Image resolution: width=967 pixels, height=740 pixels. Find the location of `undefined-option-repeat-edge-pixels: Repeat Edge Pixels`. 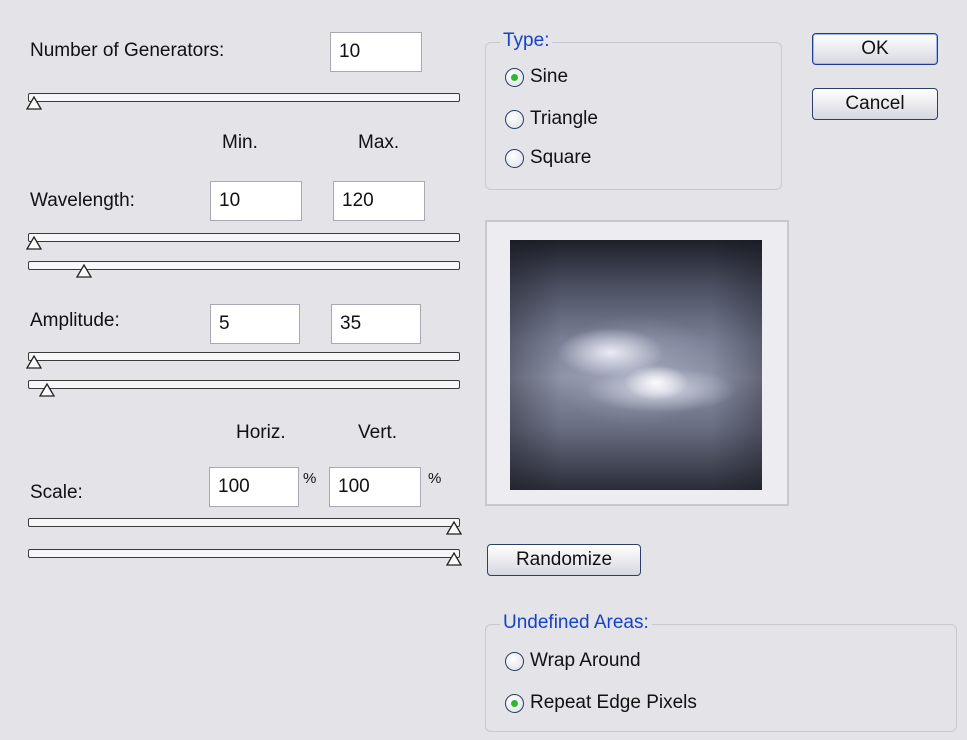

undefined-option-repeat-edge-pixels: Repeat Edge Pixels is located at coordinates (601, 703).